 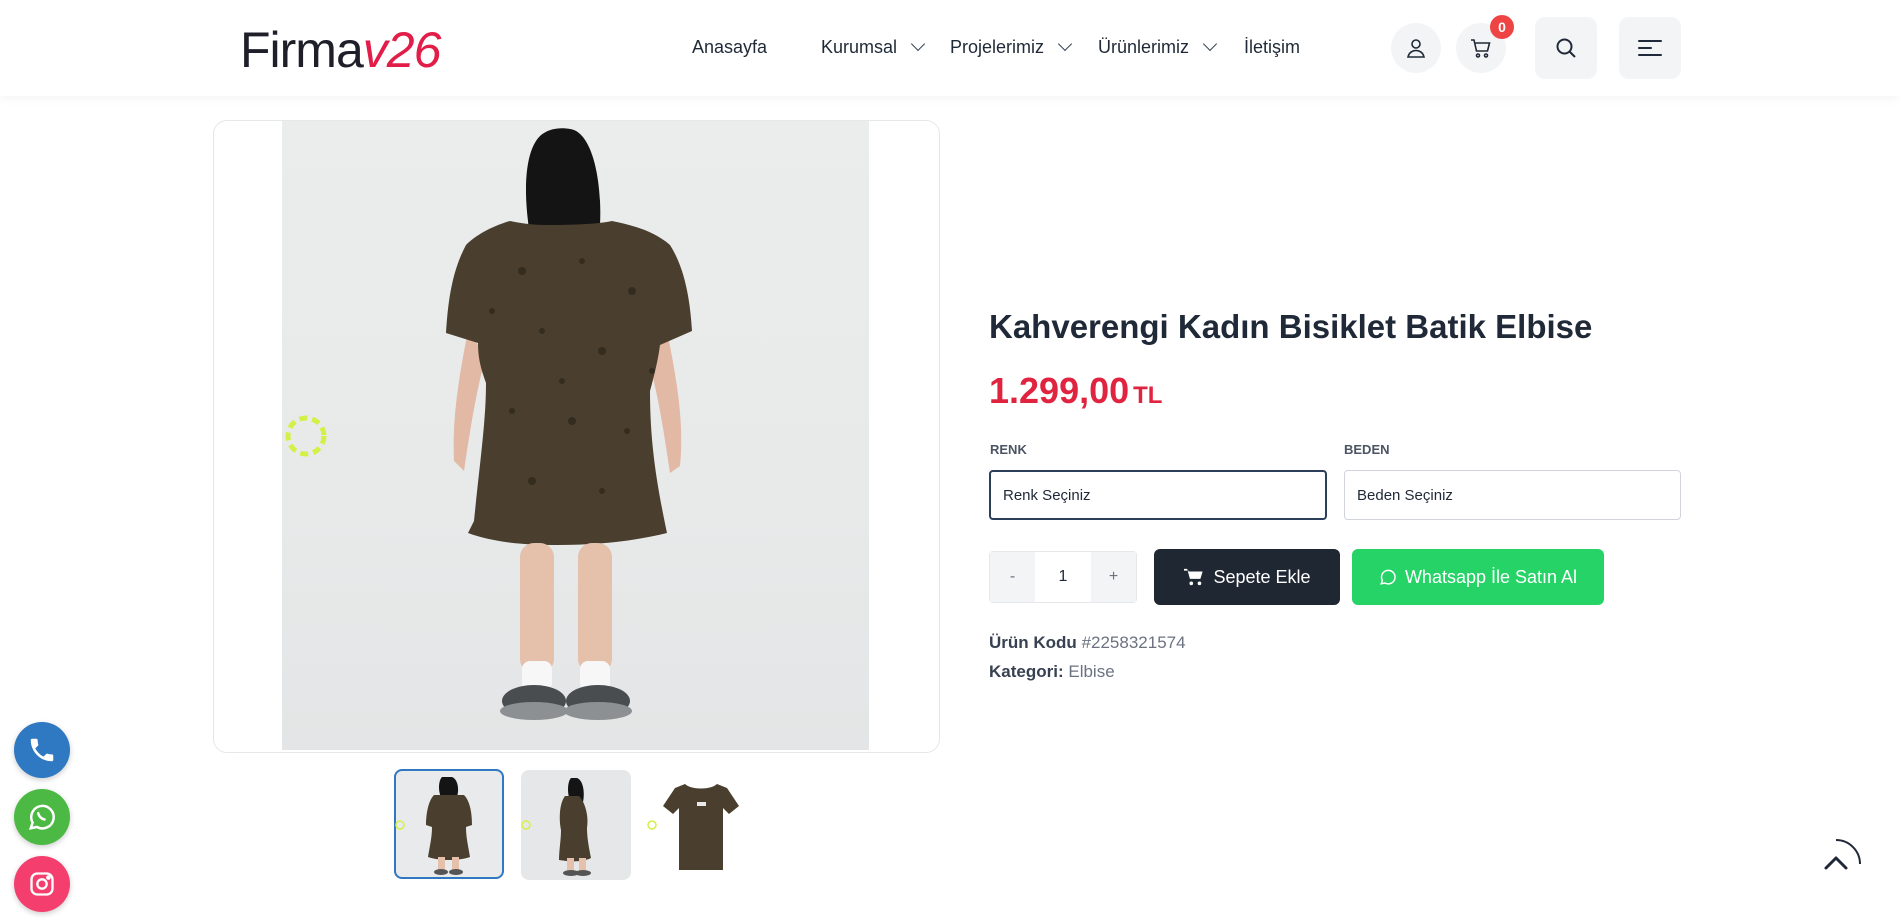 I want to click on add-to-cart-label: Sepete Ekle, so click(x=1262, y=576).